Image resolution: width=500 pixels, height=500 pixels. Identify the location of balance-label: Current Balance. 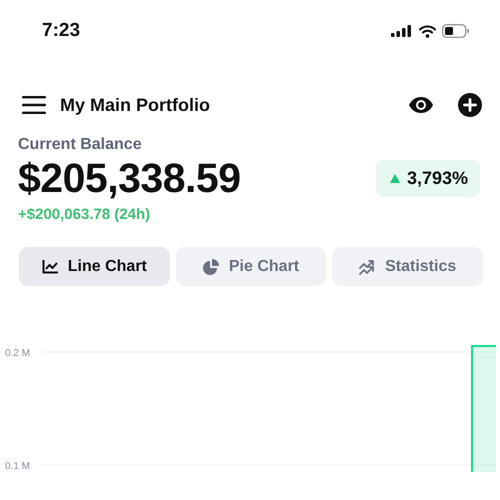
(80, 145).